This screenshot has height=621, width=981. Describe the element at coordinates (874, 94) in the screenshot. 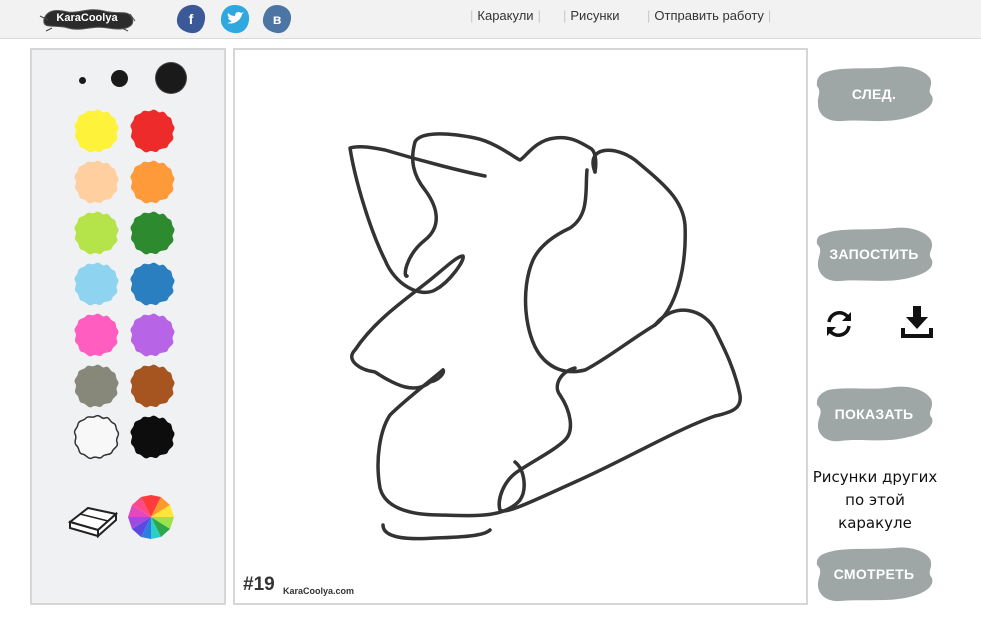

I see `next-button: СЛЕД.` at that location.